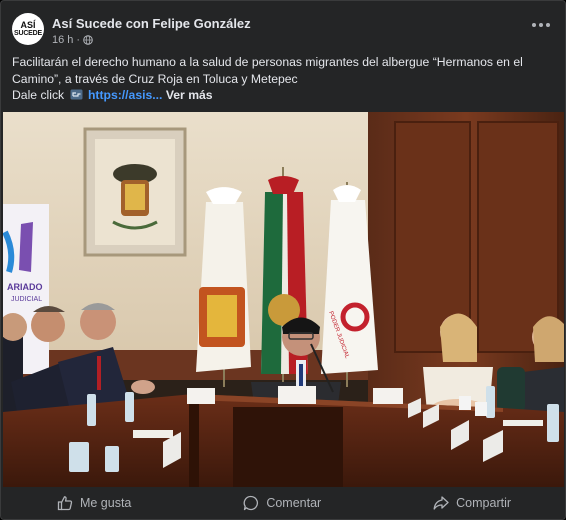 This screenshot has height=520, width=566. I want to click on comment-button: Comentar, so click(282, 503).